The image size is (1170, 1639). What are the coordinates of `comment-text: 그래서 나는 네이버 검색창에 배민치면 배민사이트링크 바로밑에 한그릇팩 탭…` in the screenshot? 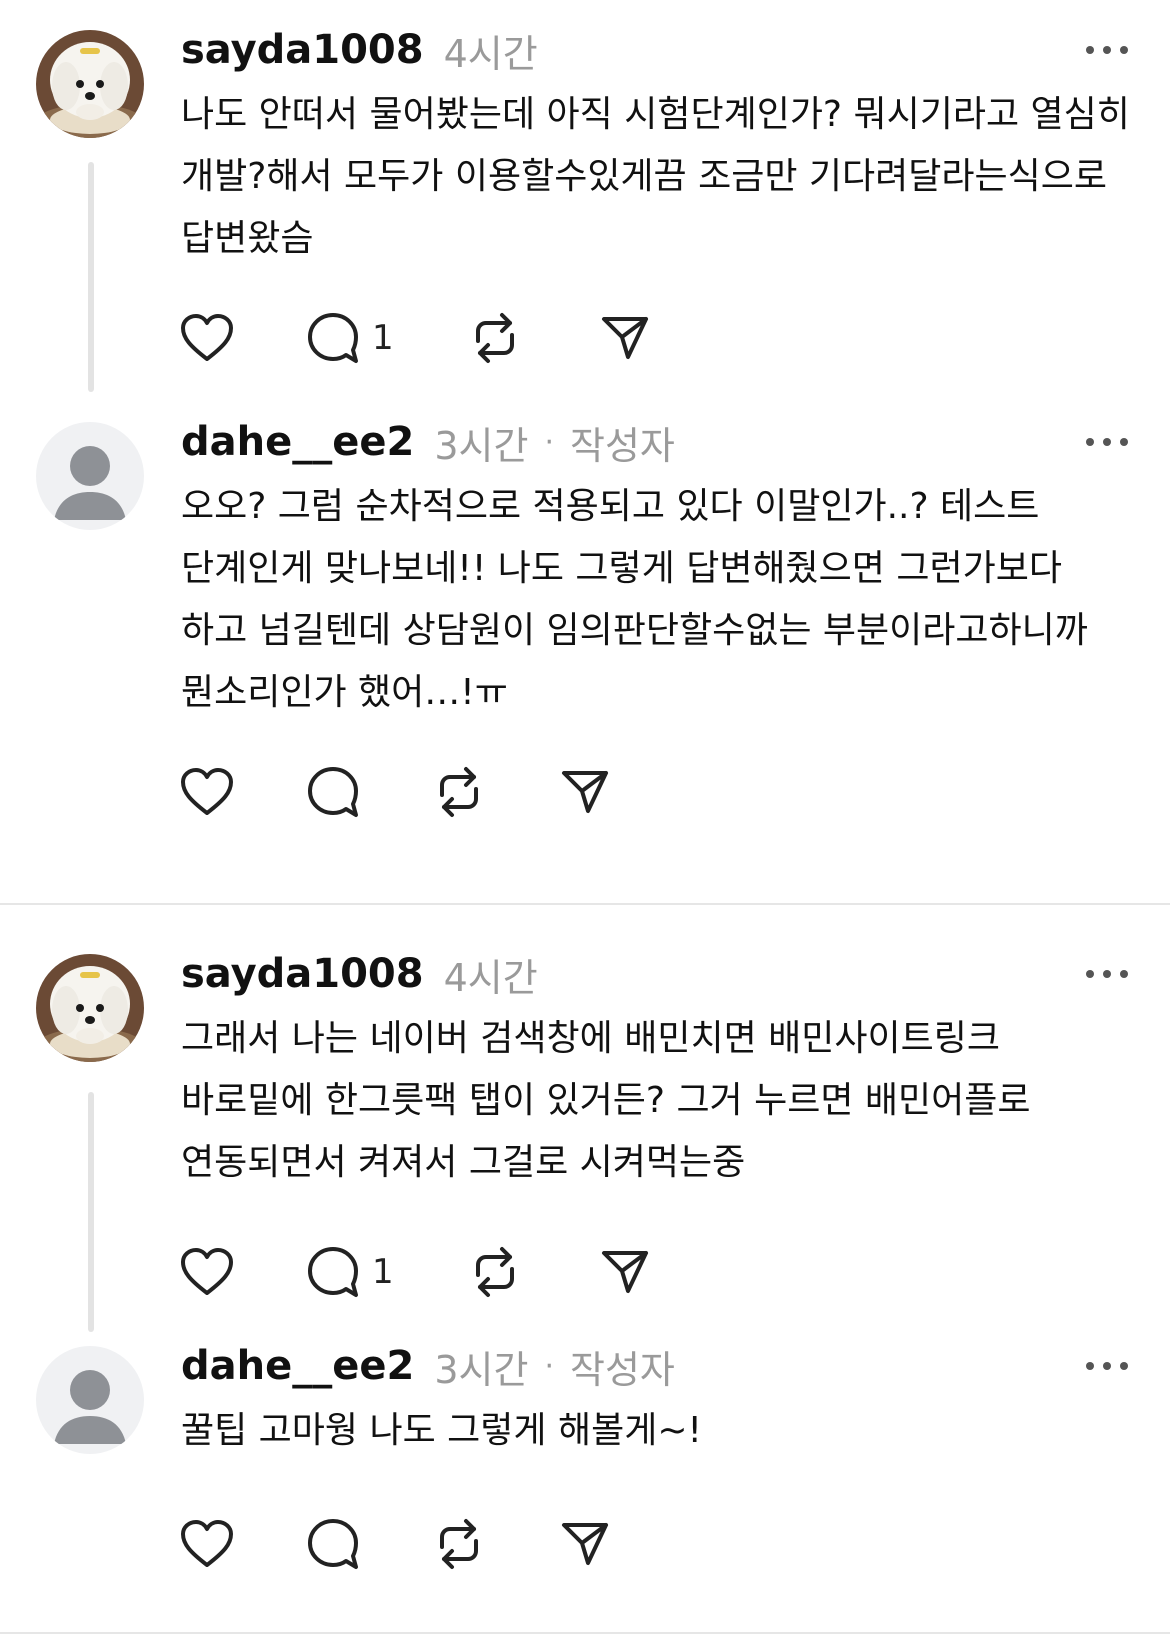 It's located at (606, 1100).